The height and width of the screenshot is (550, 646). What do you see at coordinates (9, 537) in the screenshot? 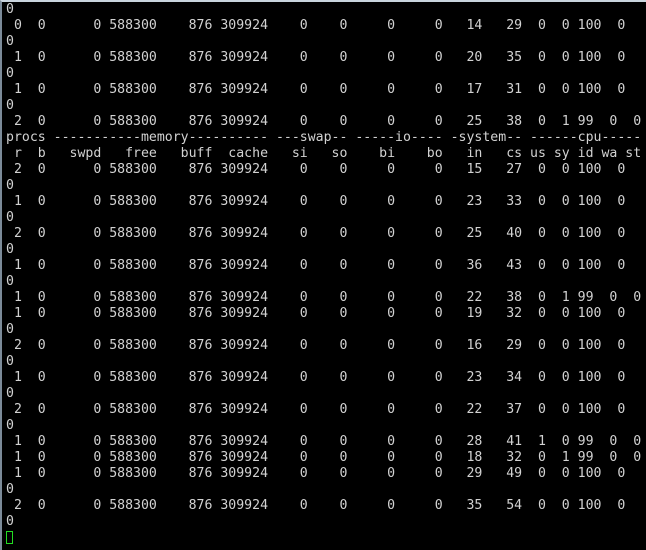
I see `cursor-block-icon` at bounding box center [9, 537].